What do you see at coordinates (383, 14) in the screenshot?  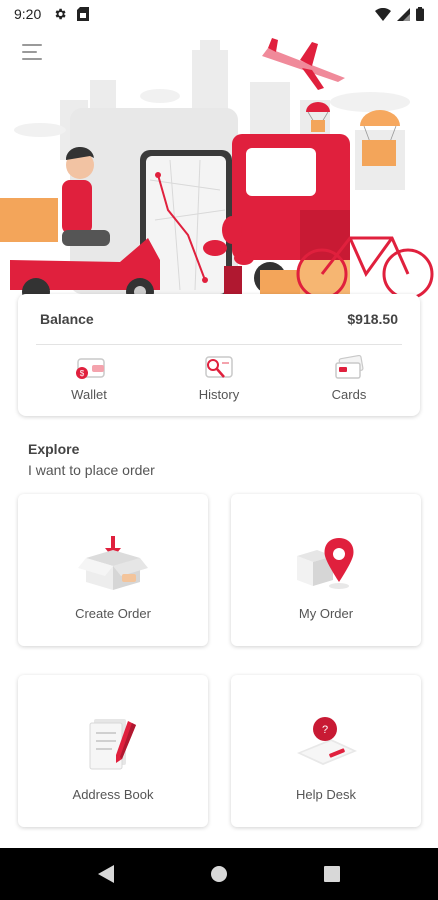 I see `wifi-icon` at bounding box center [383, 14].